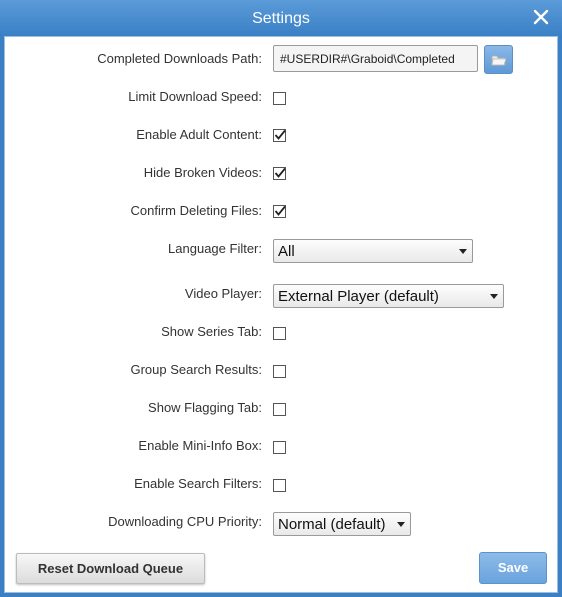 This screenshot has height=597, width=562. I want to click on enable-adult-content-checkbox, so click(279, 135).